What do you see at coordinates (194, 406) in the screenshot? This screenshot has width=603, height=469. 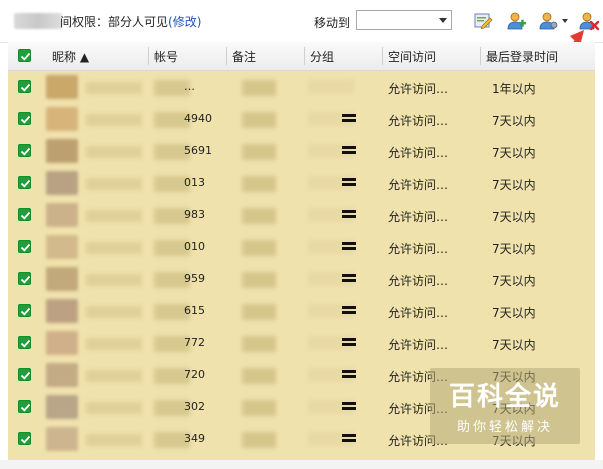 I see `account-text: 302` at bounding box center [194, 406].